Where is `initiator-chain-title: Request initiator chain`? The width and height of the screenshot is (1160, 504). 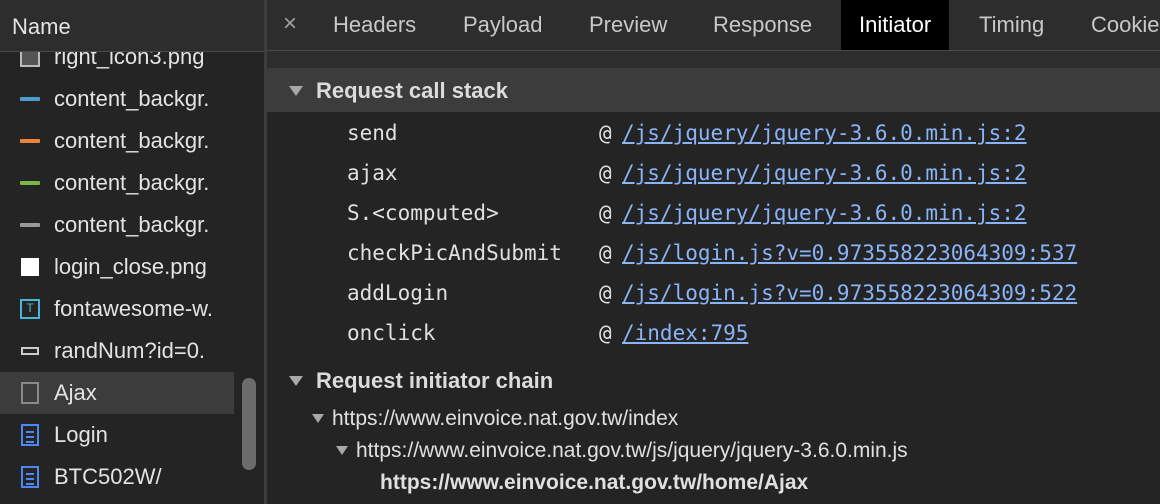
initiator-chain-title: Request initiator chain is located at coordinates (435, 380).